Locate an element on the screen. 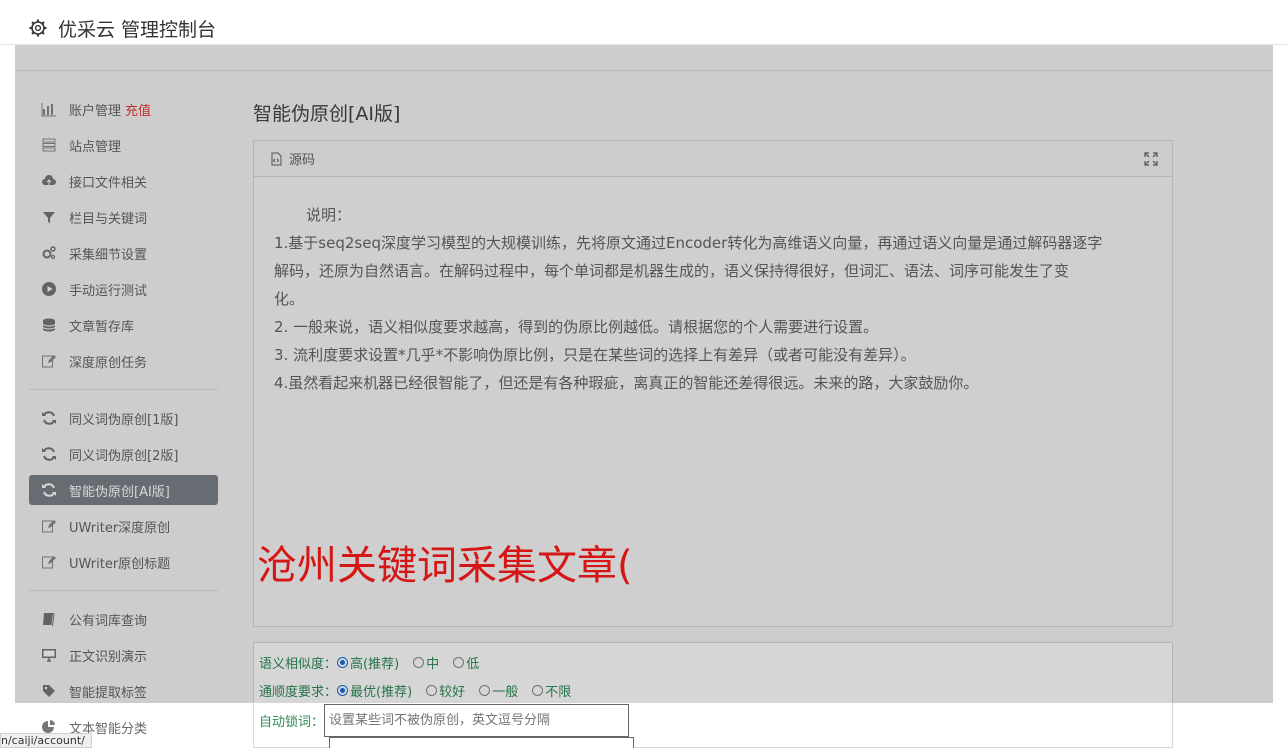 Image resolution: width=1287 pixels, height=748 pixels. sidebar-item-label: 接口文件相关 is located at coordinates (108, 183).